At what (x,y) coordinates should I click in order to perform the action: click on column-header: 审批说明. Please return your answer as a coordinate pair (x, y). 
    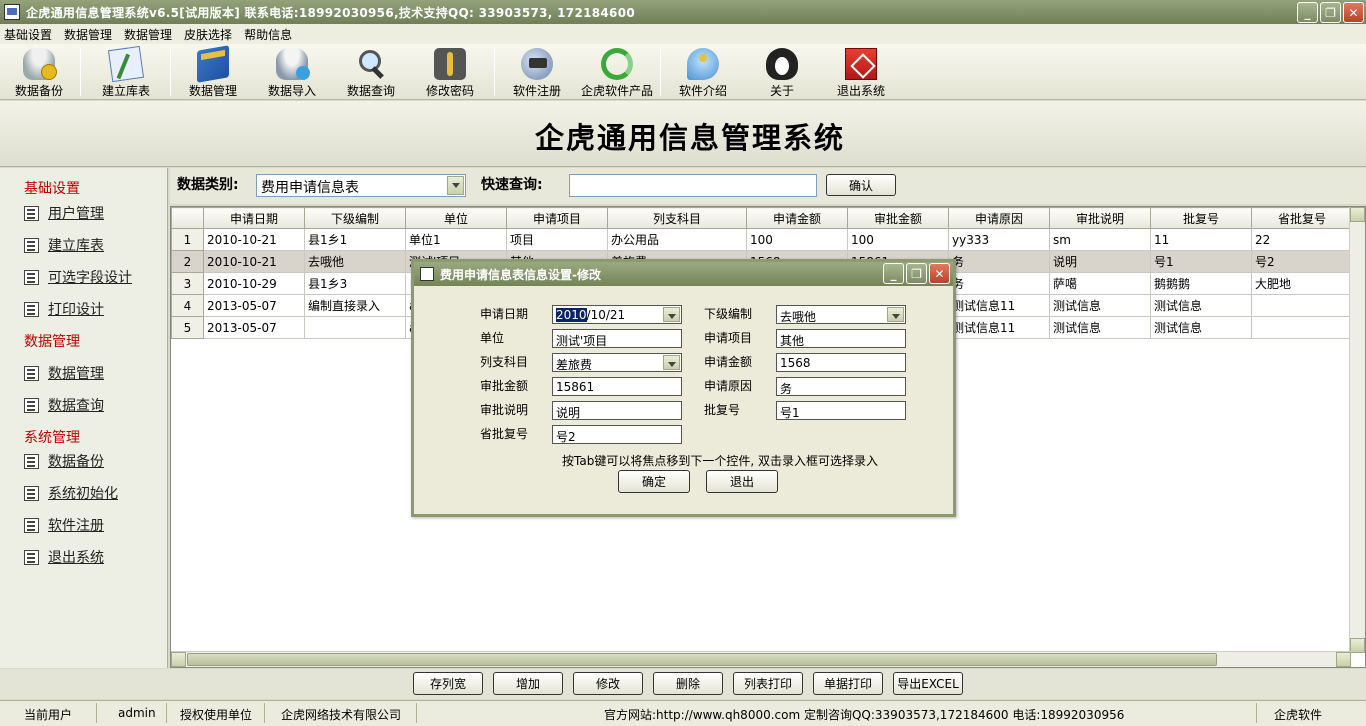
    Looking at the image, I should click on (1100, 218).